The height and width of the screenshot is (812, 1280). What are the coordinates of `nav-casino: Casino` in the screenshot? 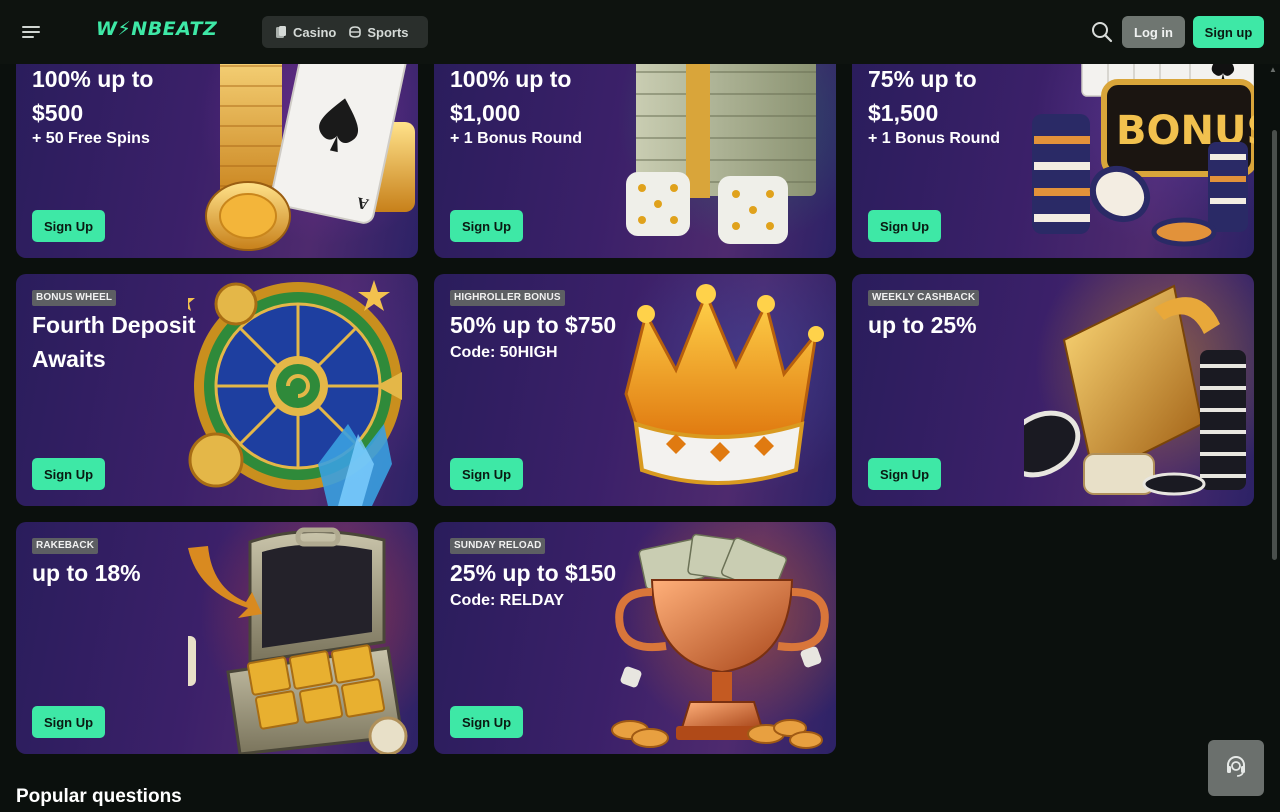 It's located at (305, 32).